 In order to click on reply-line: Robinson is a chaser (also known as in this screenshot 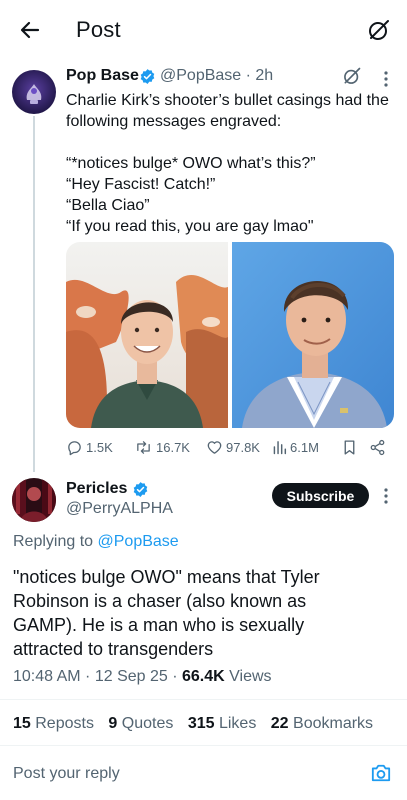, I will do `click(160, 601)`.